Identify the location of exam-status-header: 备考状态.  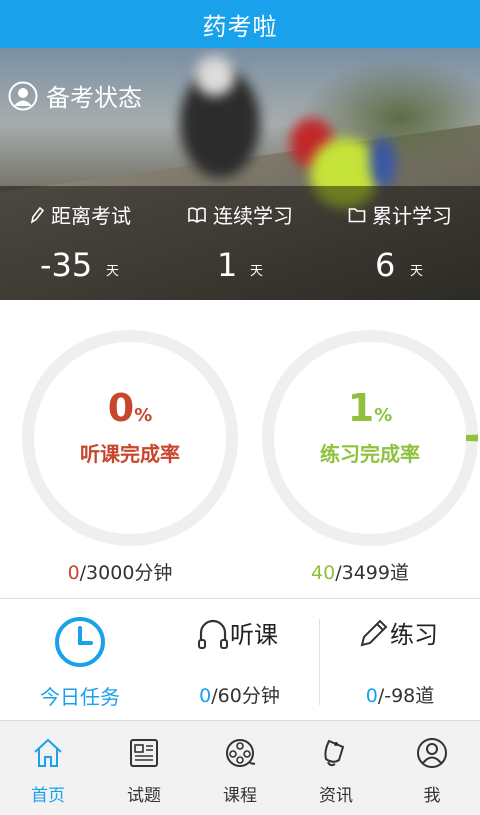
(75, 95).